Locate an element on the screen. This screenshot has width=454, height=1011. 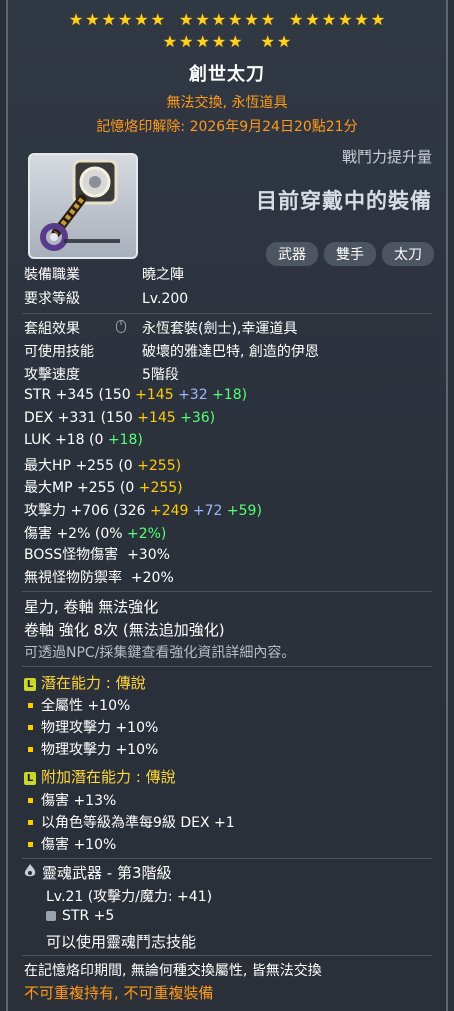
stat-base: (150 is located at coordinates (114, 395).